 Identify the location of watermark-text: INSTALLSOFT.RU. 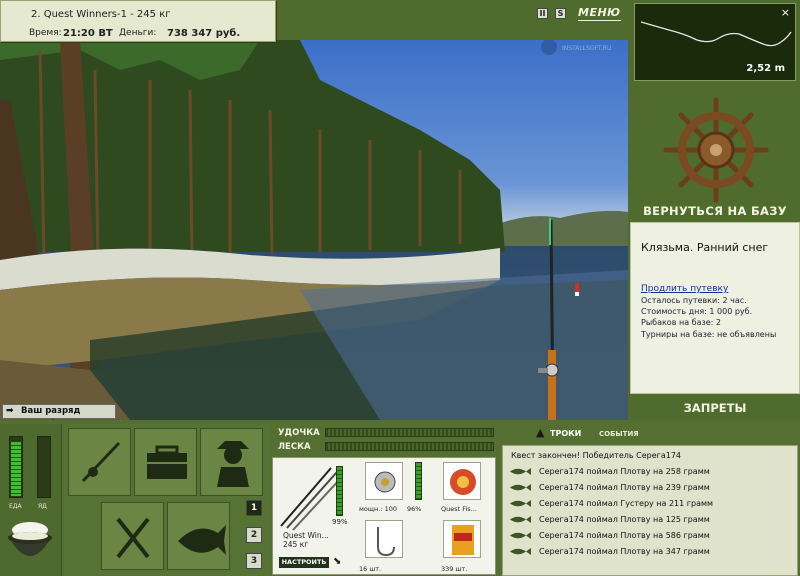
(586, 48).